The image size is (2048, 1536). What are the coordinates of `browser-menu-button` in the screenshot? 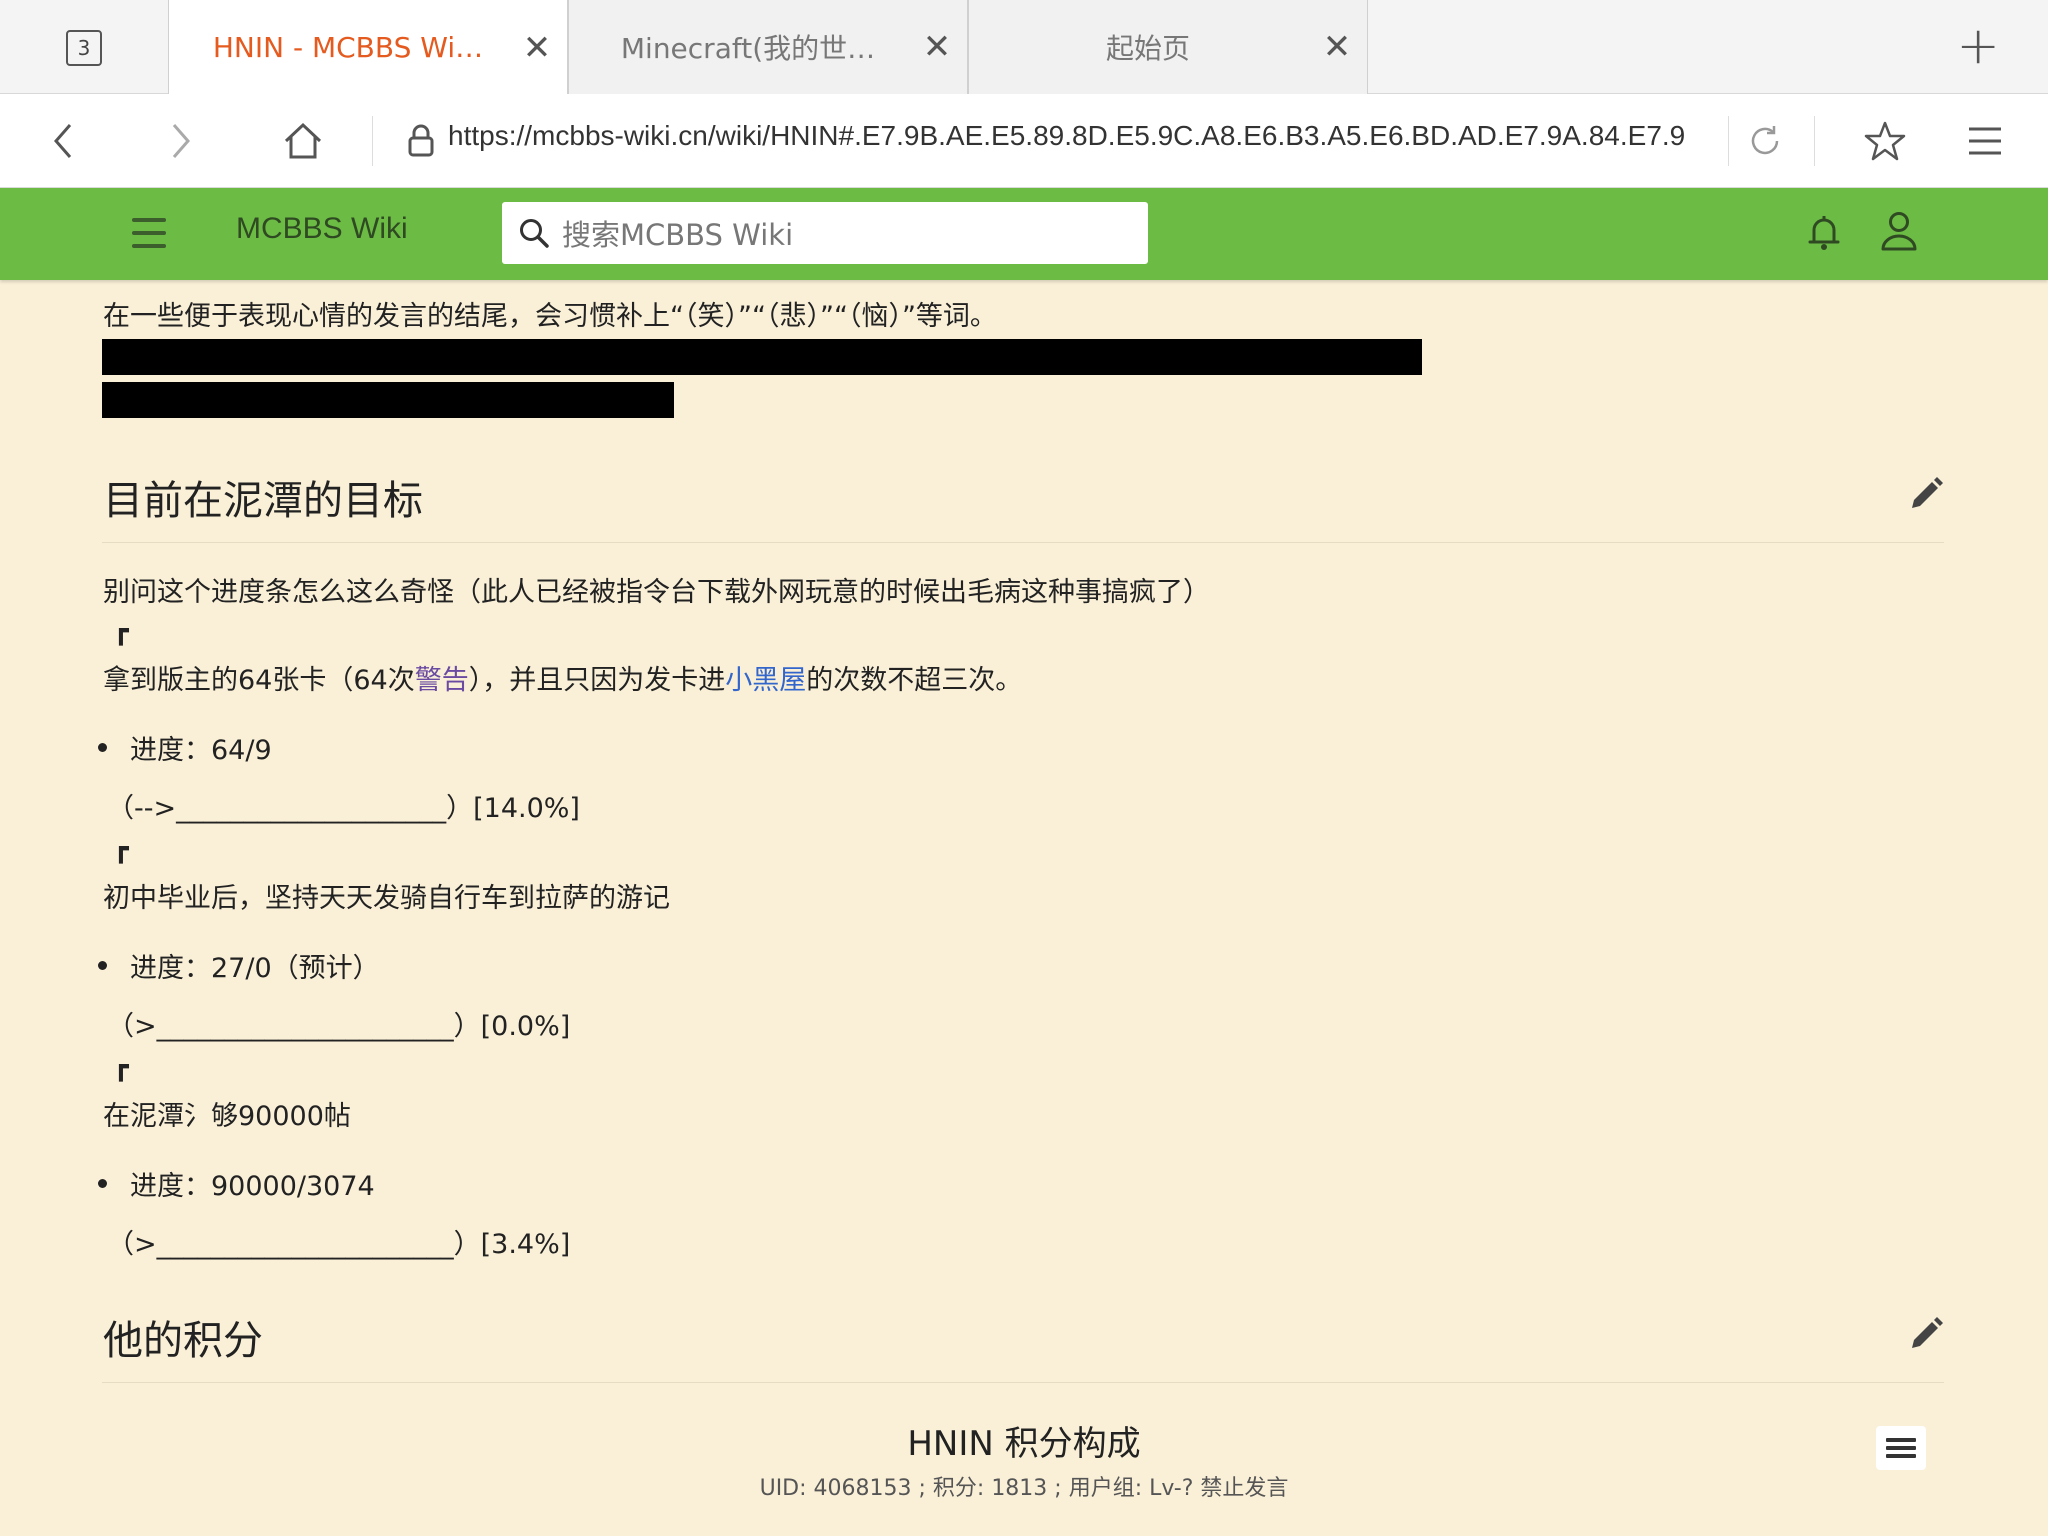 It's located at (1985, 141).